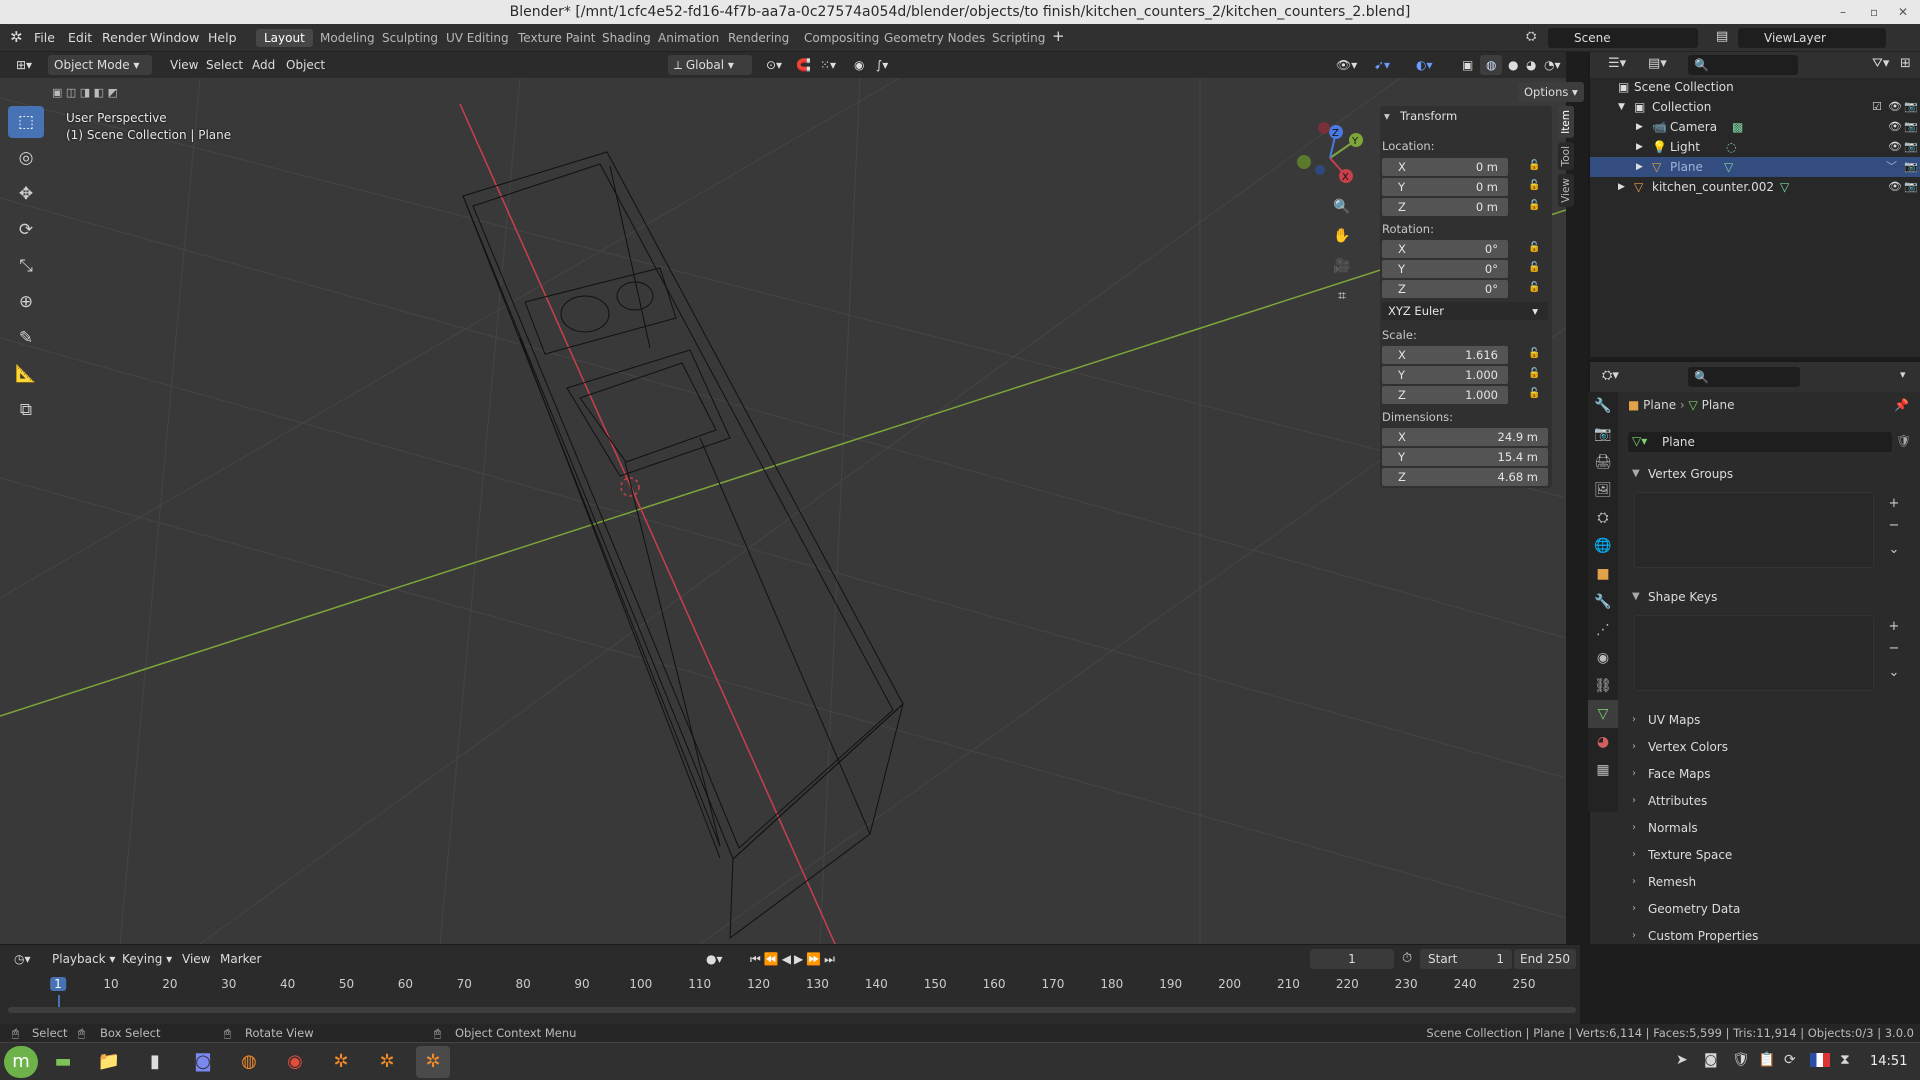 The image size is (1920, 1080). Describe the element at coordinates (1603, 658) in the screenshot. I see `physics-tab-icon: ◉` at that location.